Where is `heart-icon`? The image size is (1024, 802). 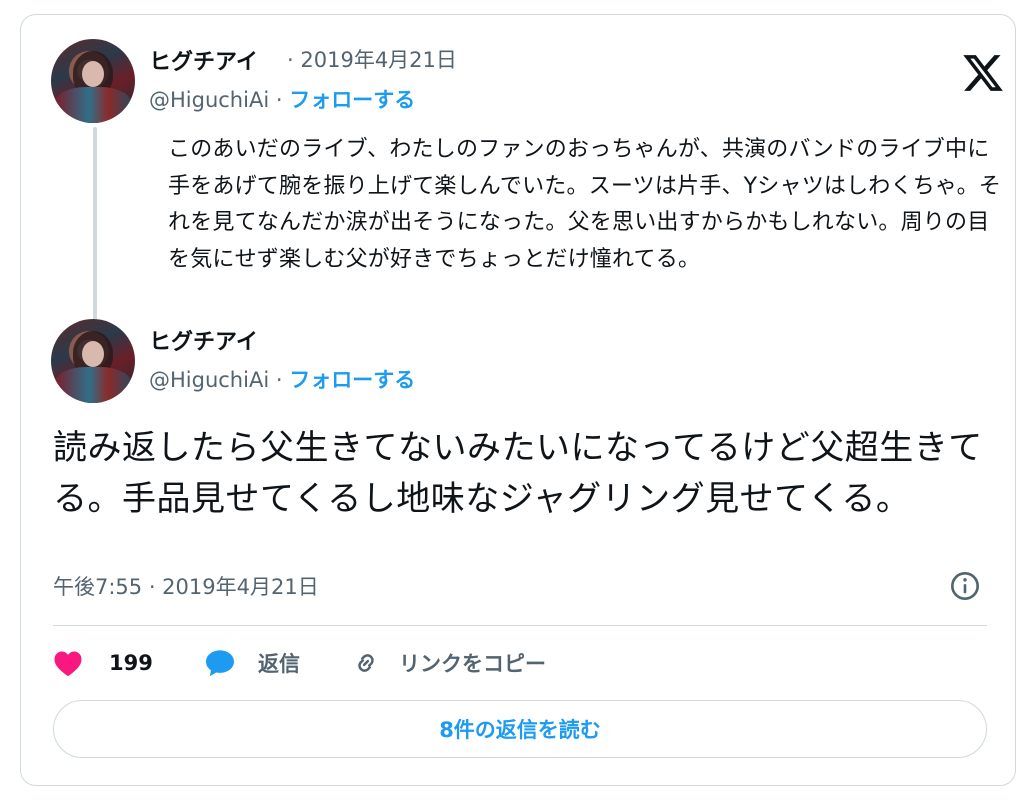
heart-icon is located at coordinates (68, 664).